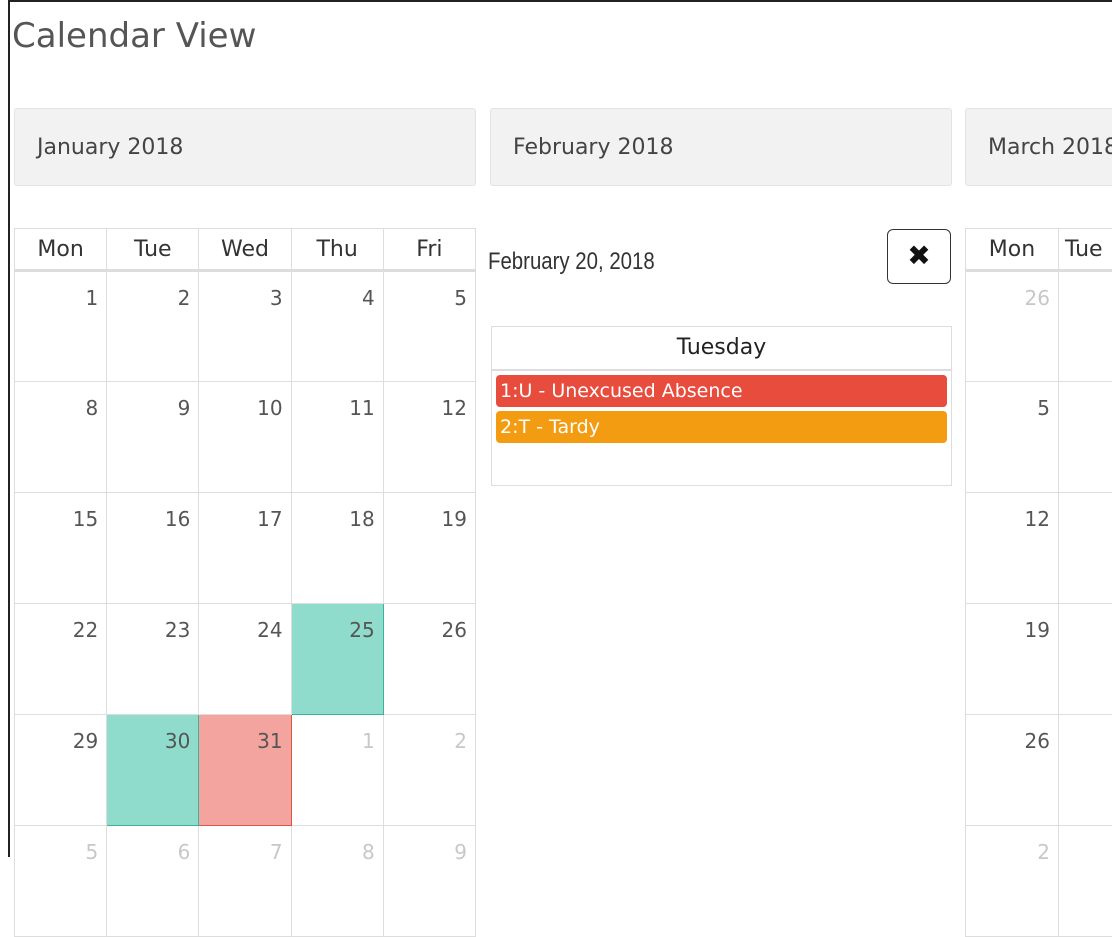  What do you see at coordinates (153, 881) in the screenshot?
I see `day-cell-next-month: 6` at bounding box center [153, 881].